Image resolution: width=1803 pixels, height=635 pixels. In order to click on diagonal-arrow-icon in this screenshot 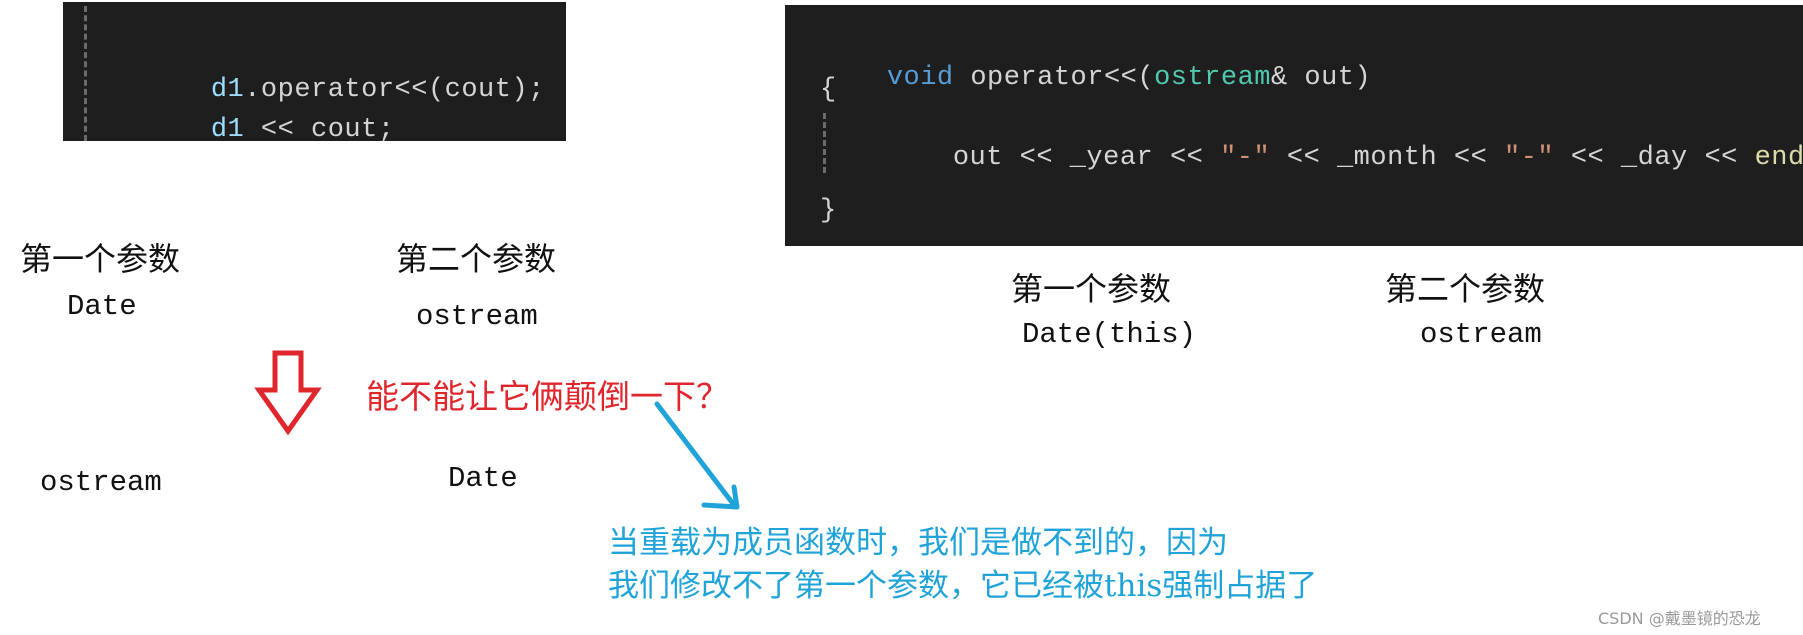, I will do `click(695, 454)`.